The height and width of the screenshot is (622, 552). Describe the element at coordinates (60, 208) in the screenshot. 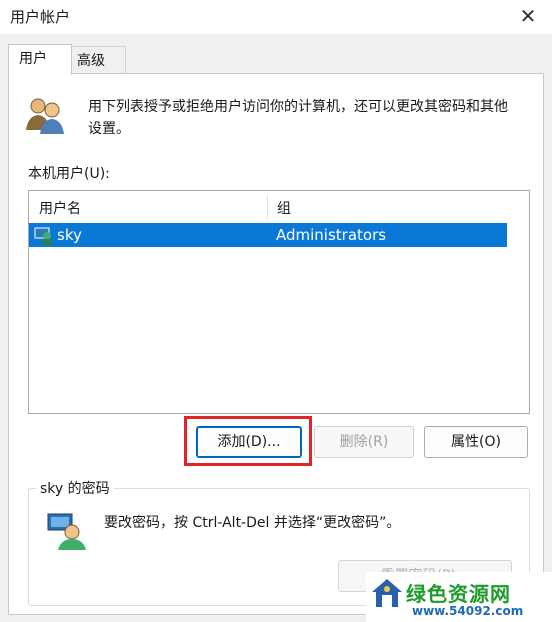

I see `column-header-username: 用户名` at that location.